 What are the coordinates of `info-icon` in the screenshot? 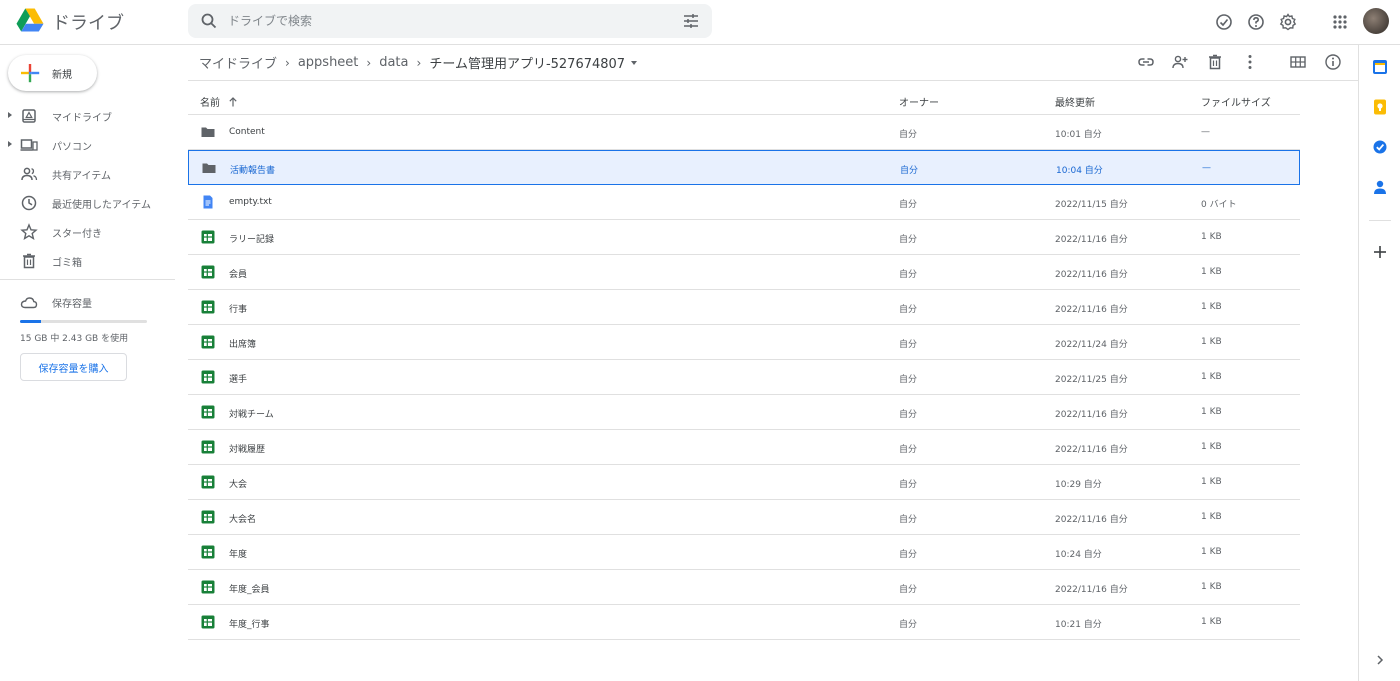 It's located at (1333, 62).